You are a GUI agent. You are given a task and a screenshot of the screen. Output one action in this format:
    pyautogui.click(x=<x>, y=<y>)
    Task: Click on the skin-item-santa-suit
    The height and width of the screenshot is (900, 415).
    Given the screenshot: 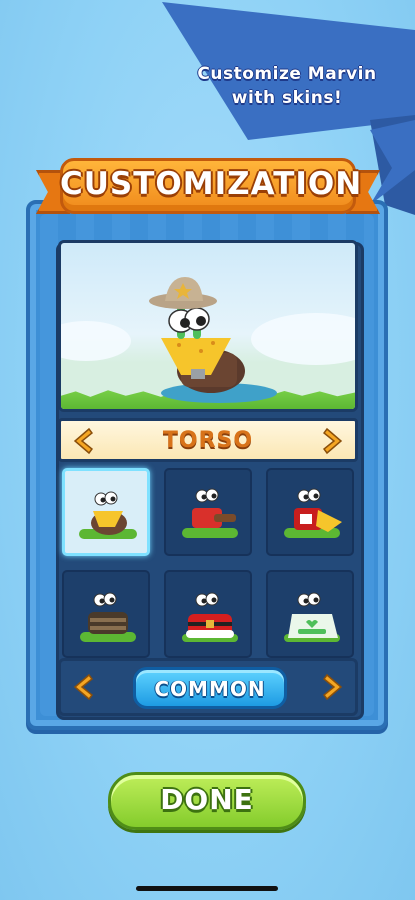 What is the action you would take?
    pyautogui.click(x=208, y=614)
    